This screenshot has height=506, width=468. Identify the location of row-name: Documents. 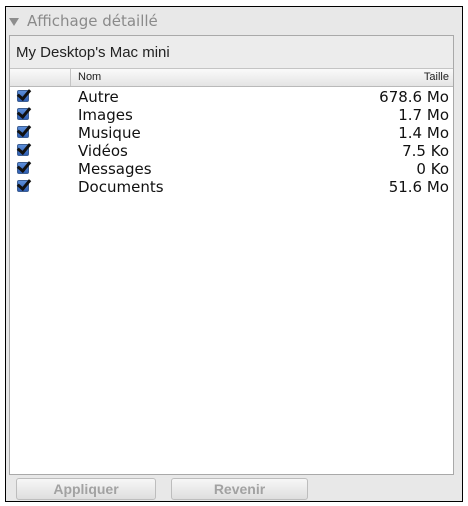
(121, 187).